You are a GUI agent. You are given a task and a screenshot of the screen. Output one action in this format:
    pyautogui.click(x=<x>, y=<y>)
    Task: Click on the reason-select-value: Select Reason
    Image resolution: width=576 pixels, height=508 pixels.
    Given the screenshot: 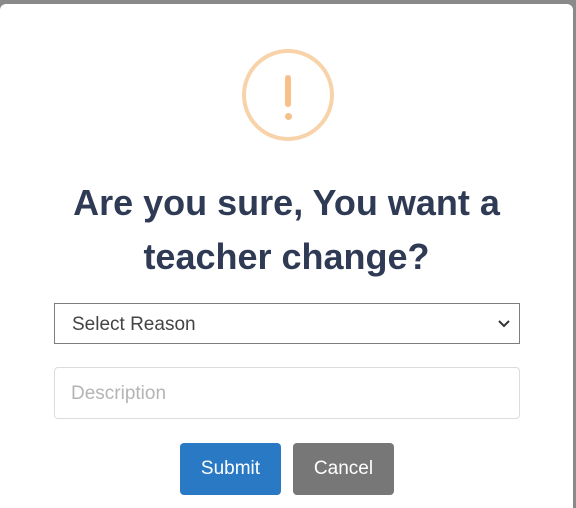 What is the action you would take?
    pyautogui.click(x=134, y=324)
    